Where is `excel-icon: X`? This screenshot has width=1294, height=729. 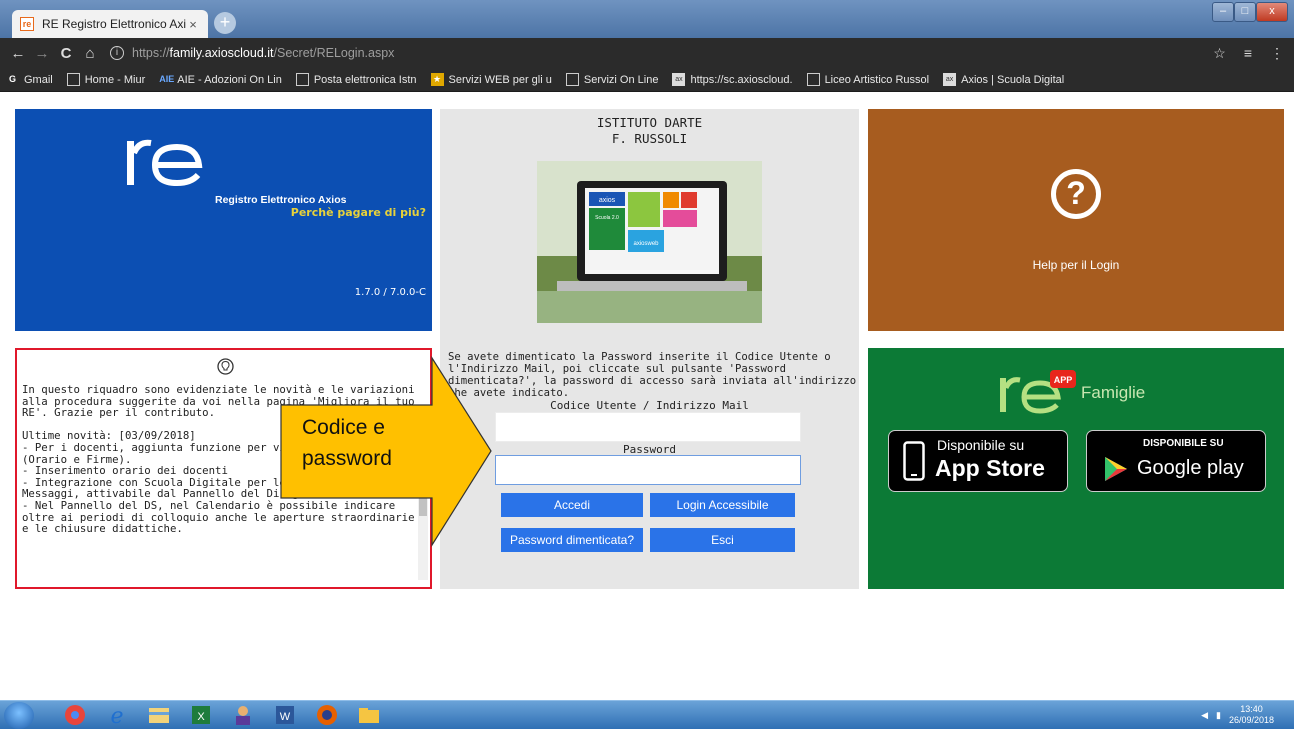 excel-icon: X is located at coordinates (201, 715).